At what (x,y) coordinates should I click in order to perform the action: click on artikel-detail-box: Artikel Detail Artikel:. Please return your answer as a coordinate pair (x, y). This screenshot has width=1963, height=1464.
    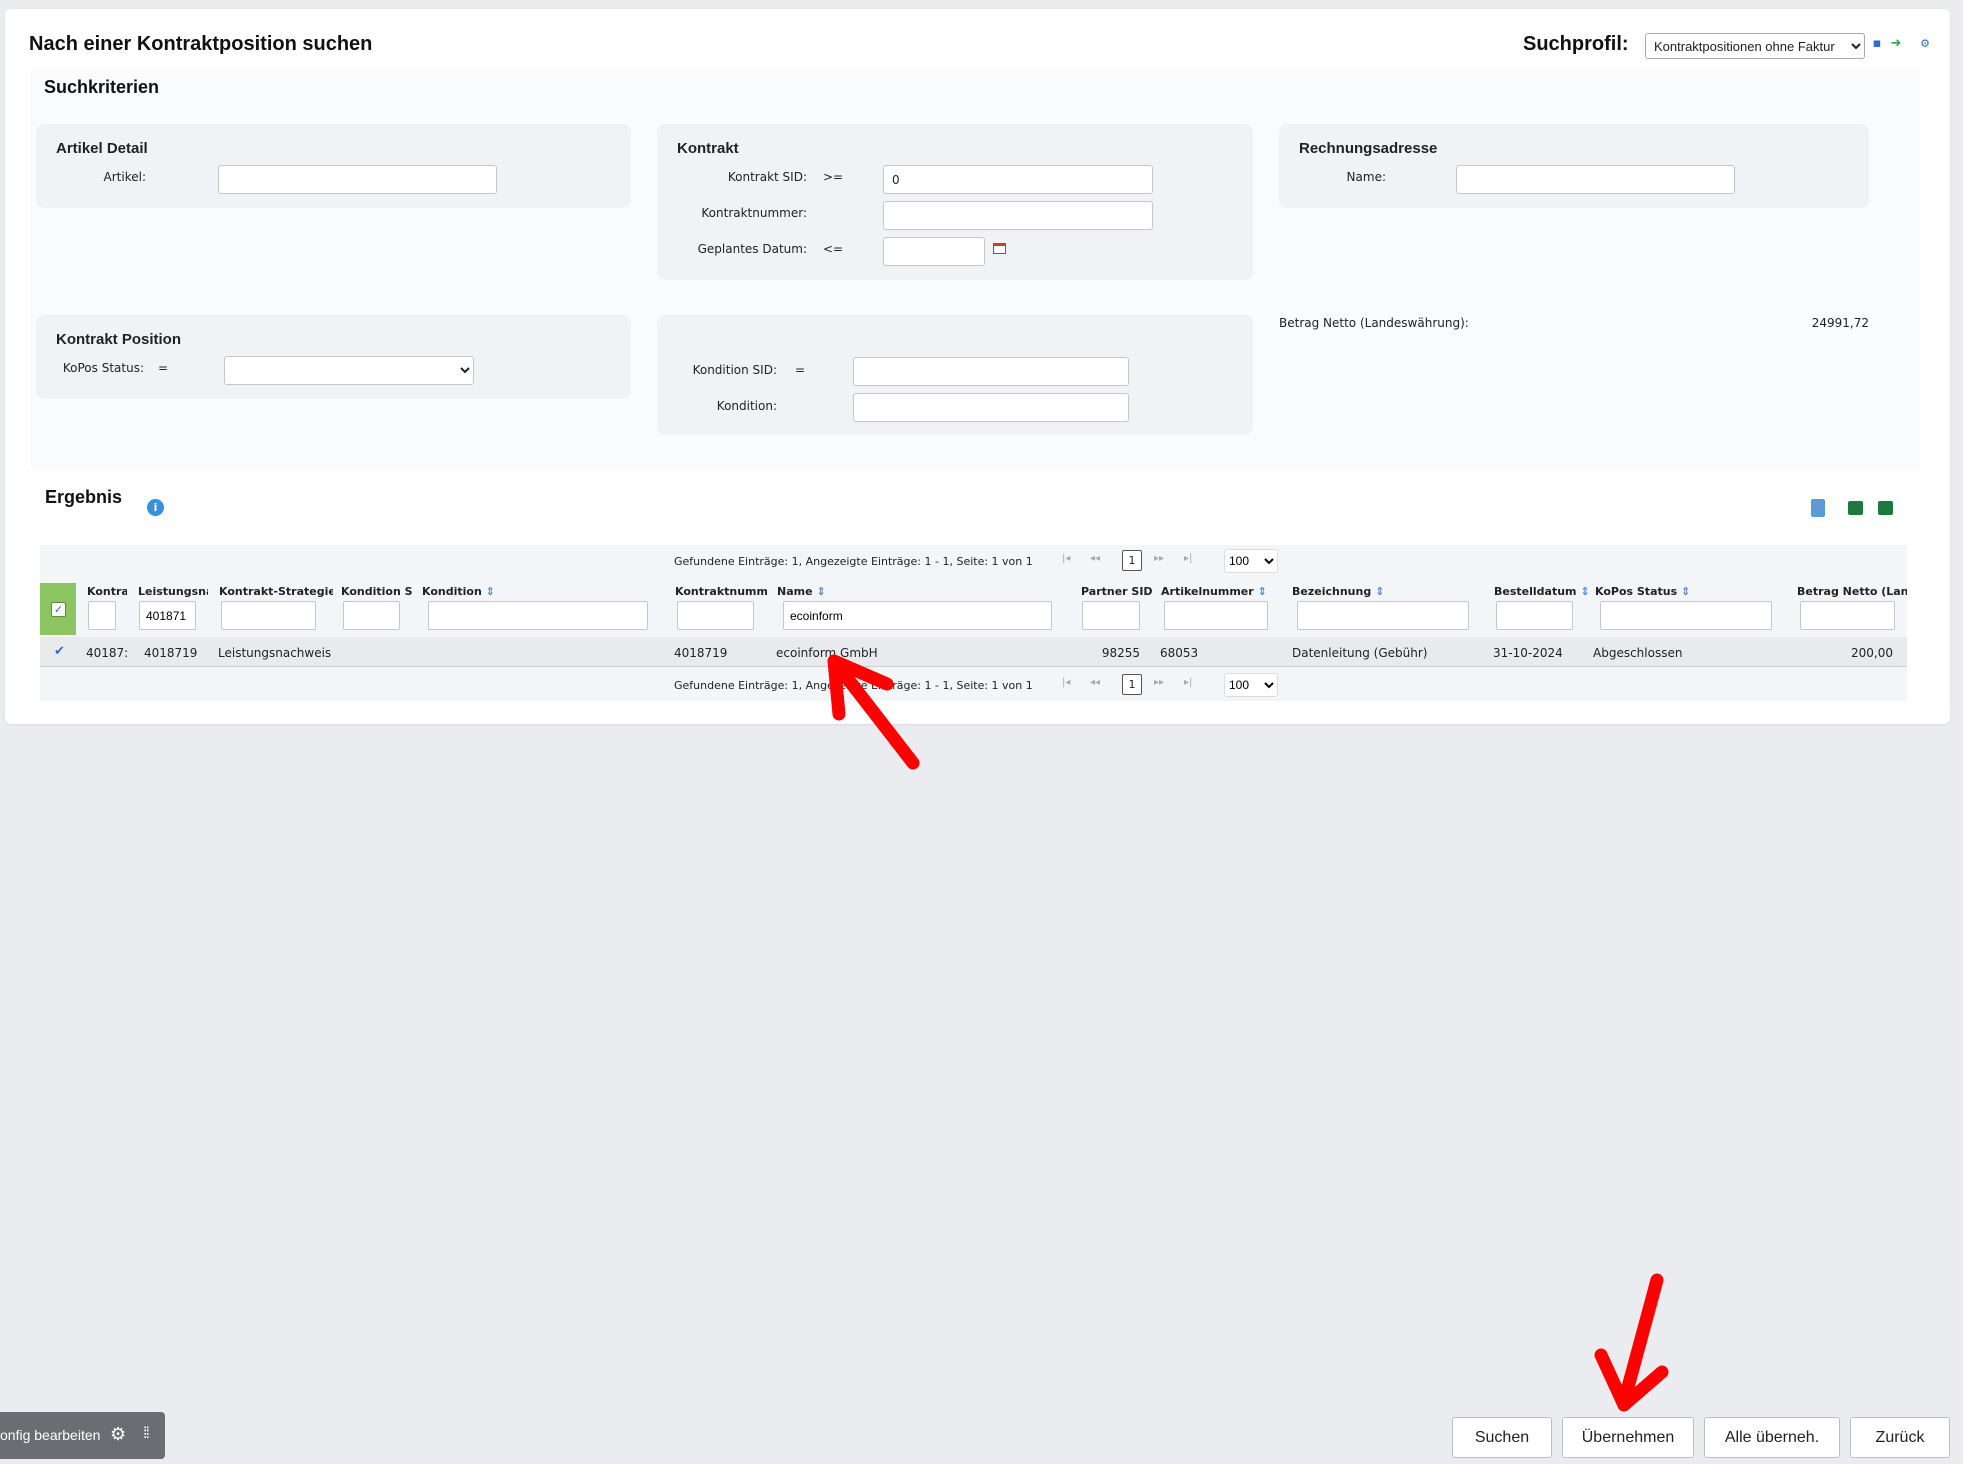
    Looking at the image, I should click on (333, 166).